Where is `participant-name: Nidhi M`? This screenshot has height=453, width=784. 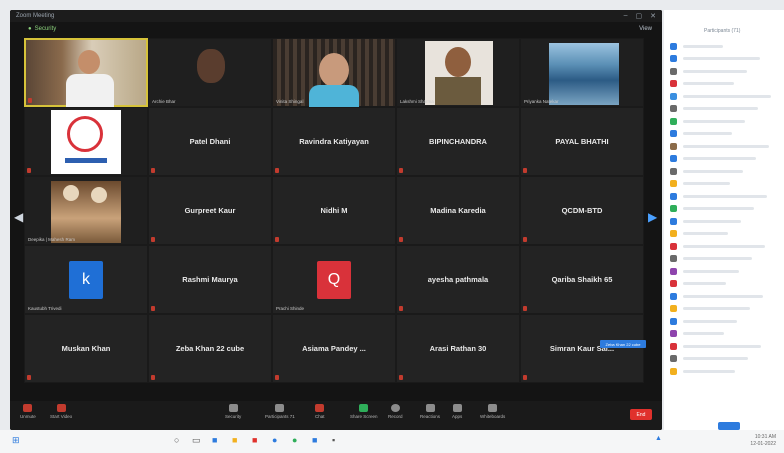
participant-name: Nidhi M is located at coordinates (334, 210).